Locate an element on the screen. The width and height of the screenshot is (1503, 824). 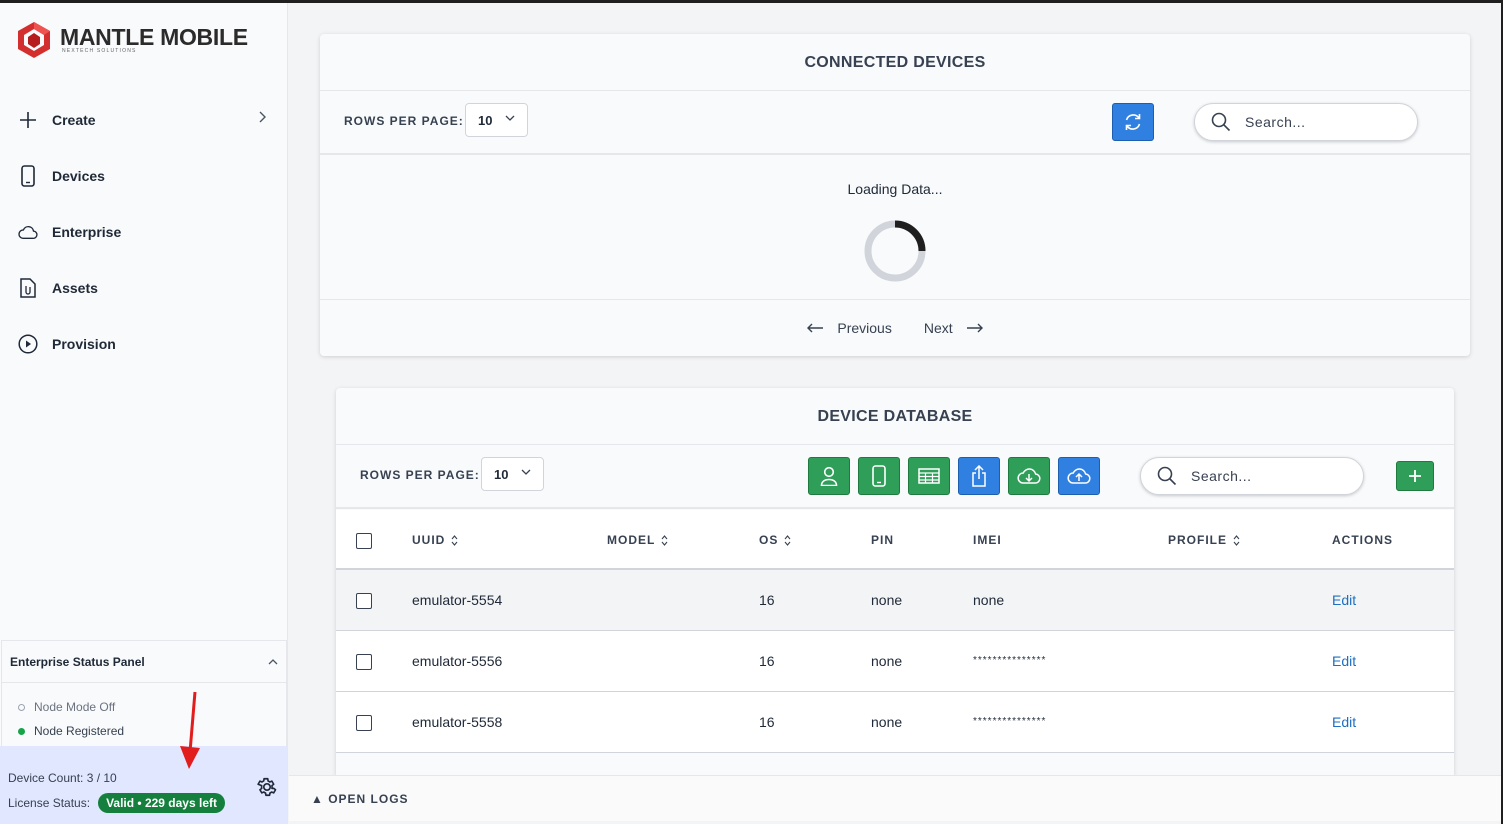
device-button is located at coordinates (879, 476).